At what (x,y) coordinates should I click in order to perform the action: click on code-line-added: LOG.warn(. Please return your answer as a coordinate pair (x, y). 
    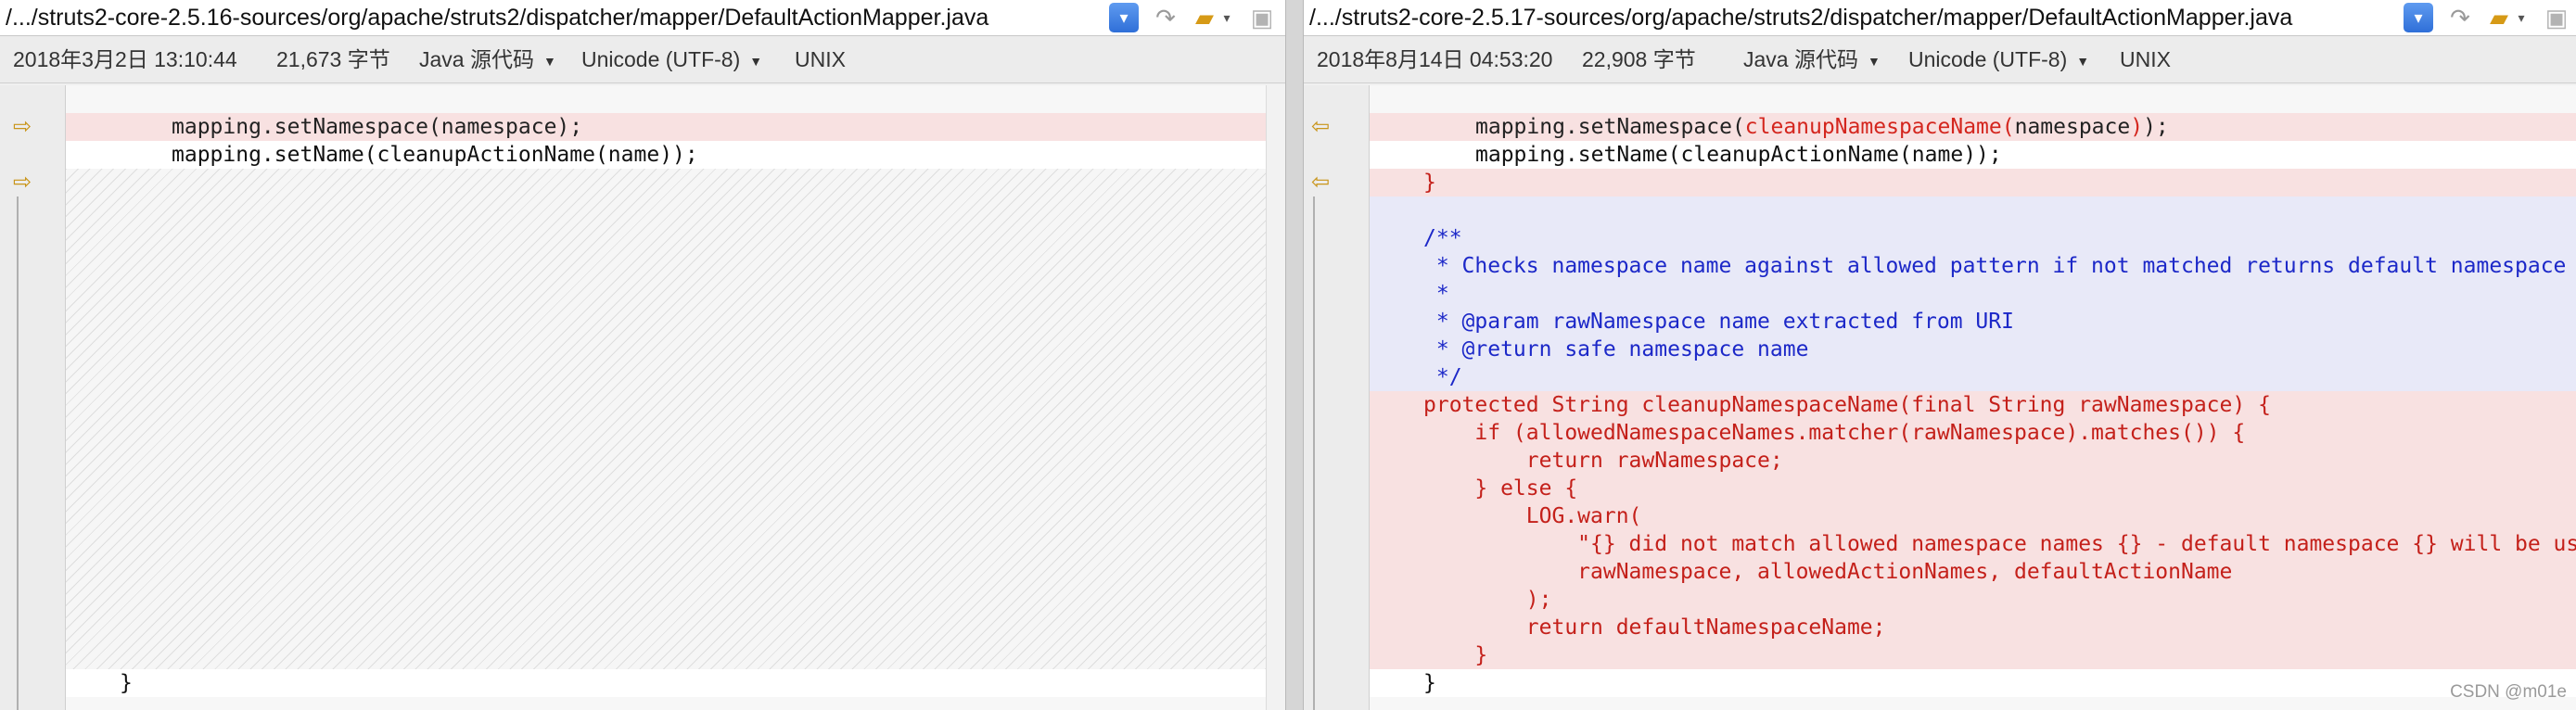
    Looking at the image, I should click on (1973, 516).